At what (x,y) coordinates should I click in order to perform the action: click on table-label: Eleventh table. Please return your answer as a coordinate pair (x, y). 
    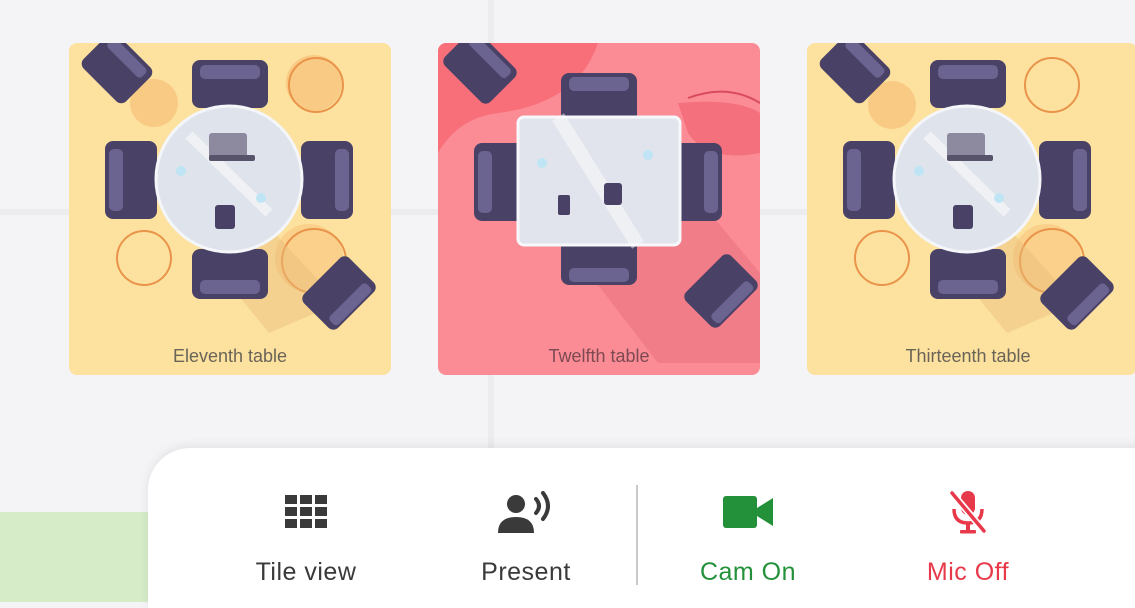
    Looking at the image, I should click on (230, 356).